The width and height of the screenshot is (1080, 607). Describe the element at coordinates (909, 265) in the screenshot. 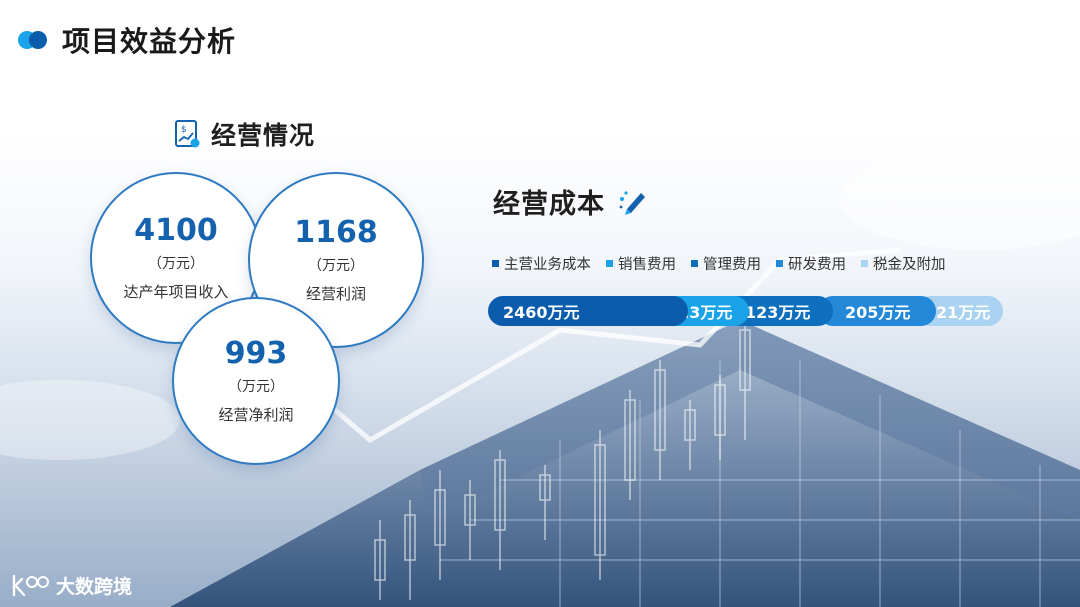

I see `legend-label: 税金及附加` at that location.